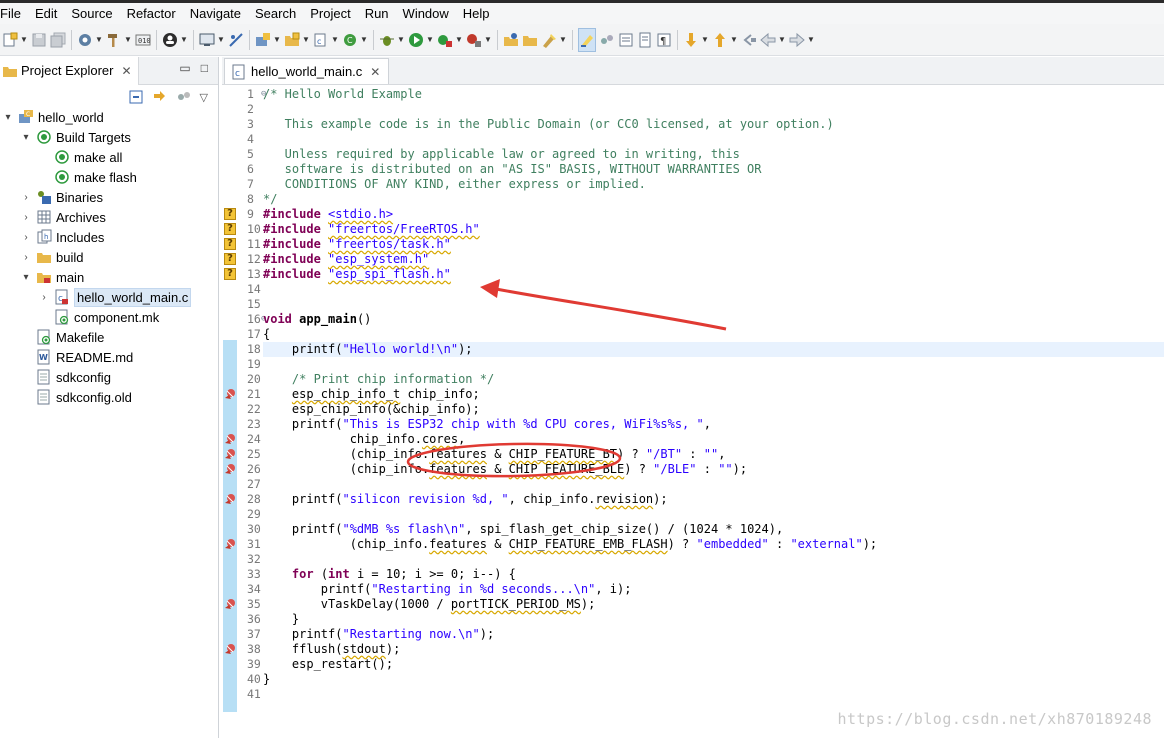  Describe the element at coordinates (696, 40) in the screenshot. I see `next-annotation-button: ▼` at that location.